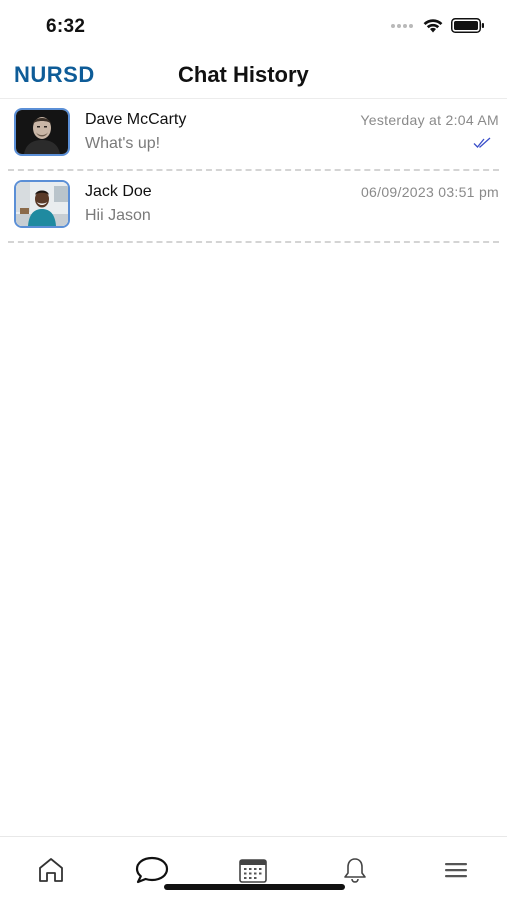 This screenshot has height=901, width=507. I want to click on status-icons, so click(438, 25).